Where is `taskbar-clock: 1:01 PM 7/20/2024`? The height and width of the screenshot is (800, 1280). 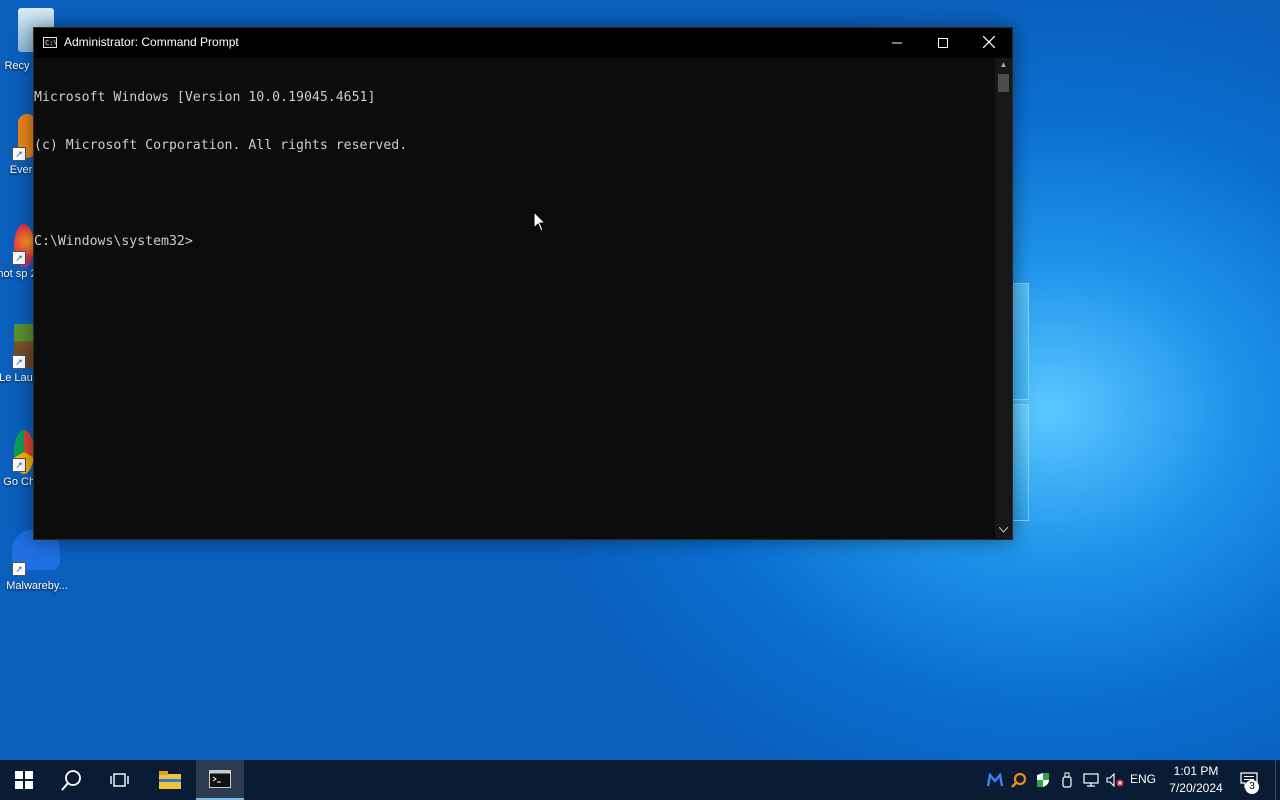 taskbar-clock: 1:01 PM 7/20/2024 is located at coordinates (1196, 780).